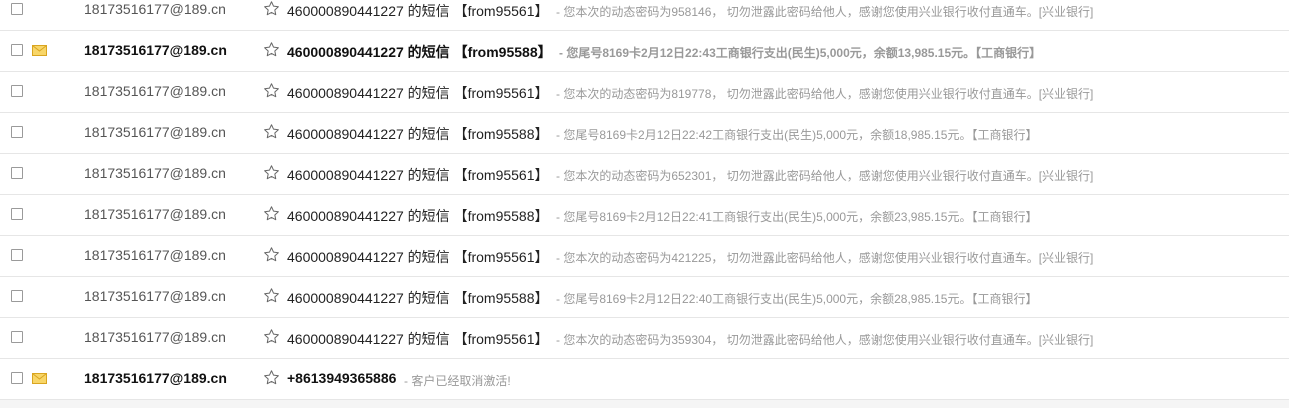  Describe the element at coordinates (644, 404) in the screenshot. I see `message-row-partial` at that location.